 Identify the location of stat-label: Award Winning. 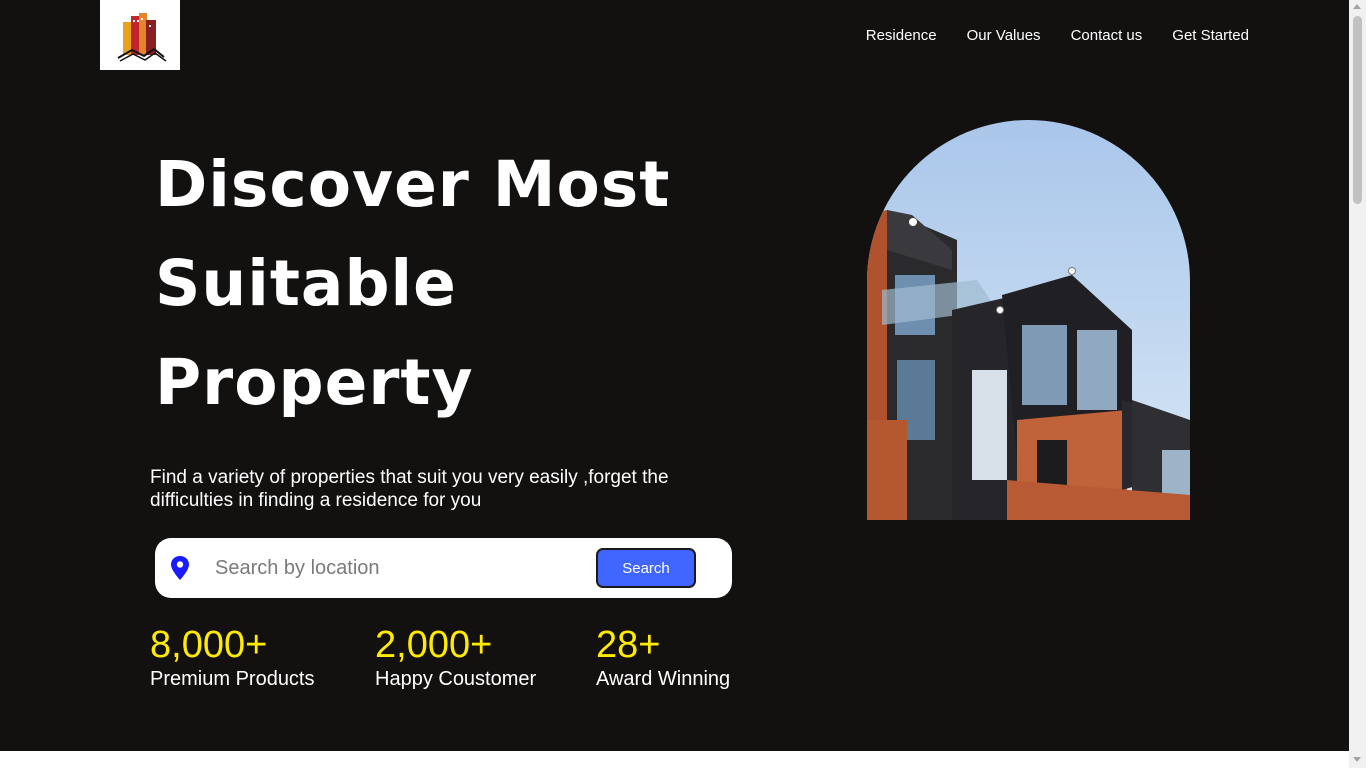
(663, 679).